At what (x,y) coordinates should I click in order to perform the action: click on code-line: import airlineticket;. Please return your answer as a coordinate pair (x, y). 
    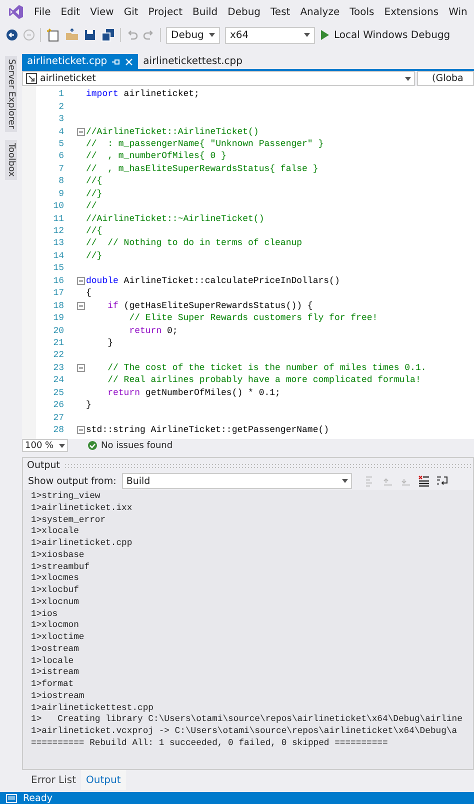
    Looking at the image, I should click on (143, 94).